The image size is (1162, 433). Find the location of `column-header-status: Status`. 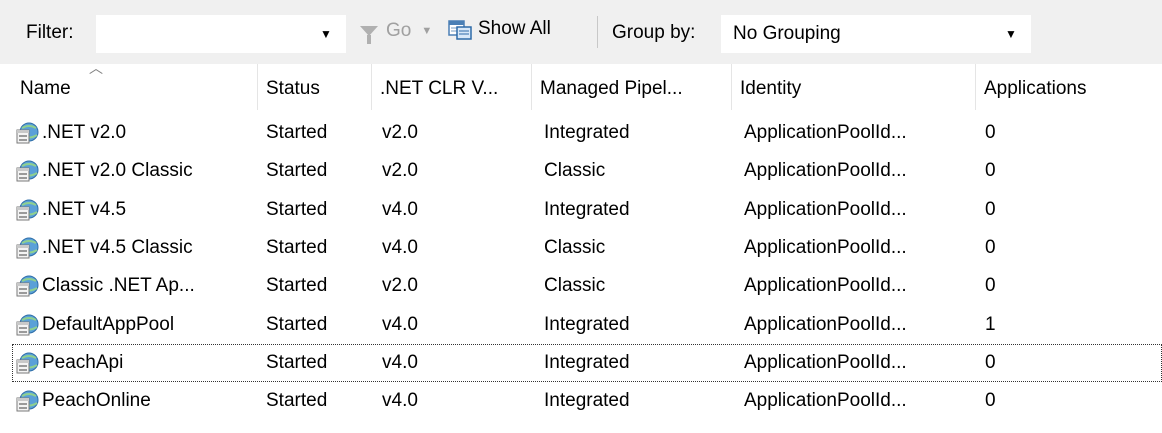

column-header-status: Status is located at coordinates (315, 87).